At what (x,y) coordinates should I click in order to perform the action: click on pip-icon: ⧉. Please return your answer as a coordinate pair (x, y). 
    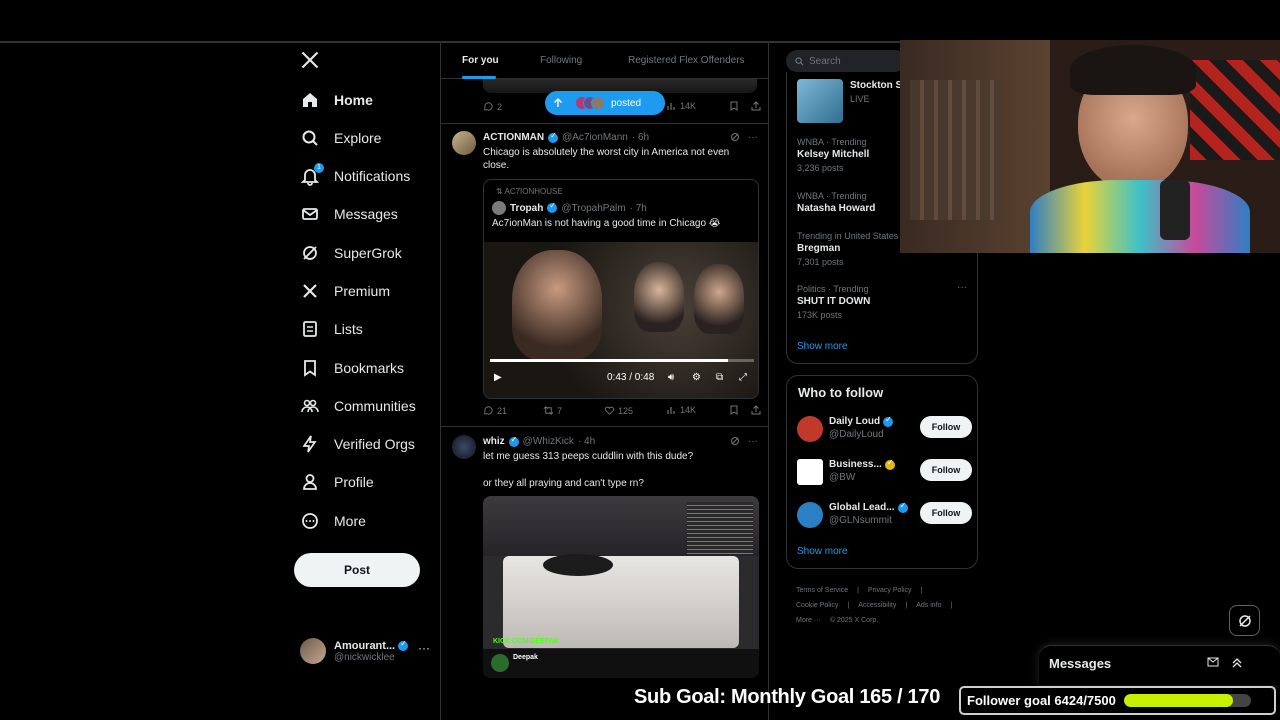
    Looking at the image, I should click on (719, 377).